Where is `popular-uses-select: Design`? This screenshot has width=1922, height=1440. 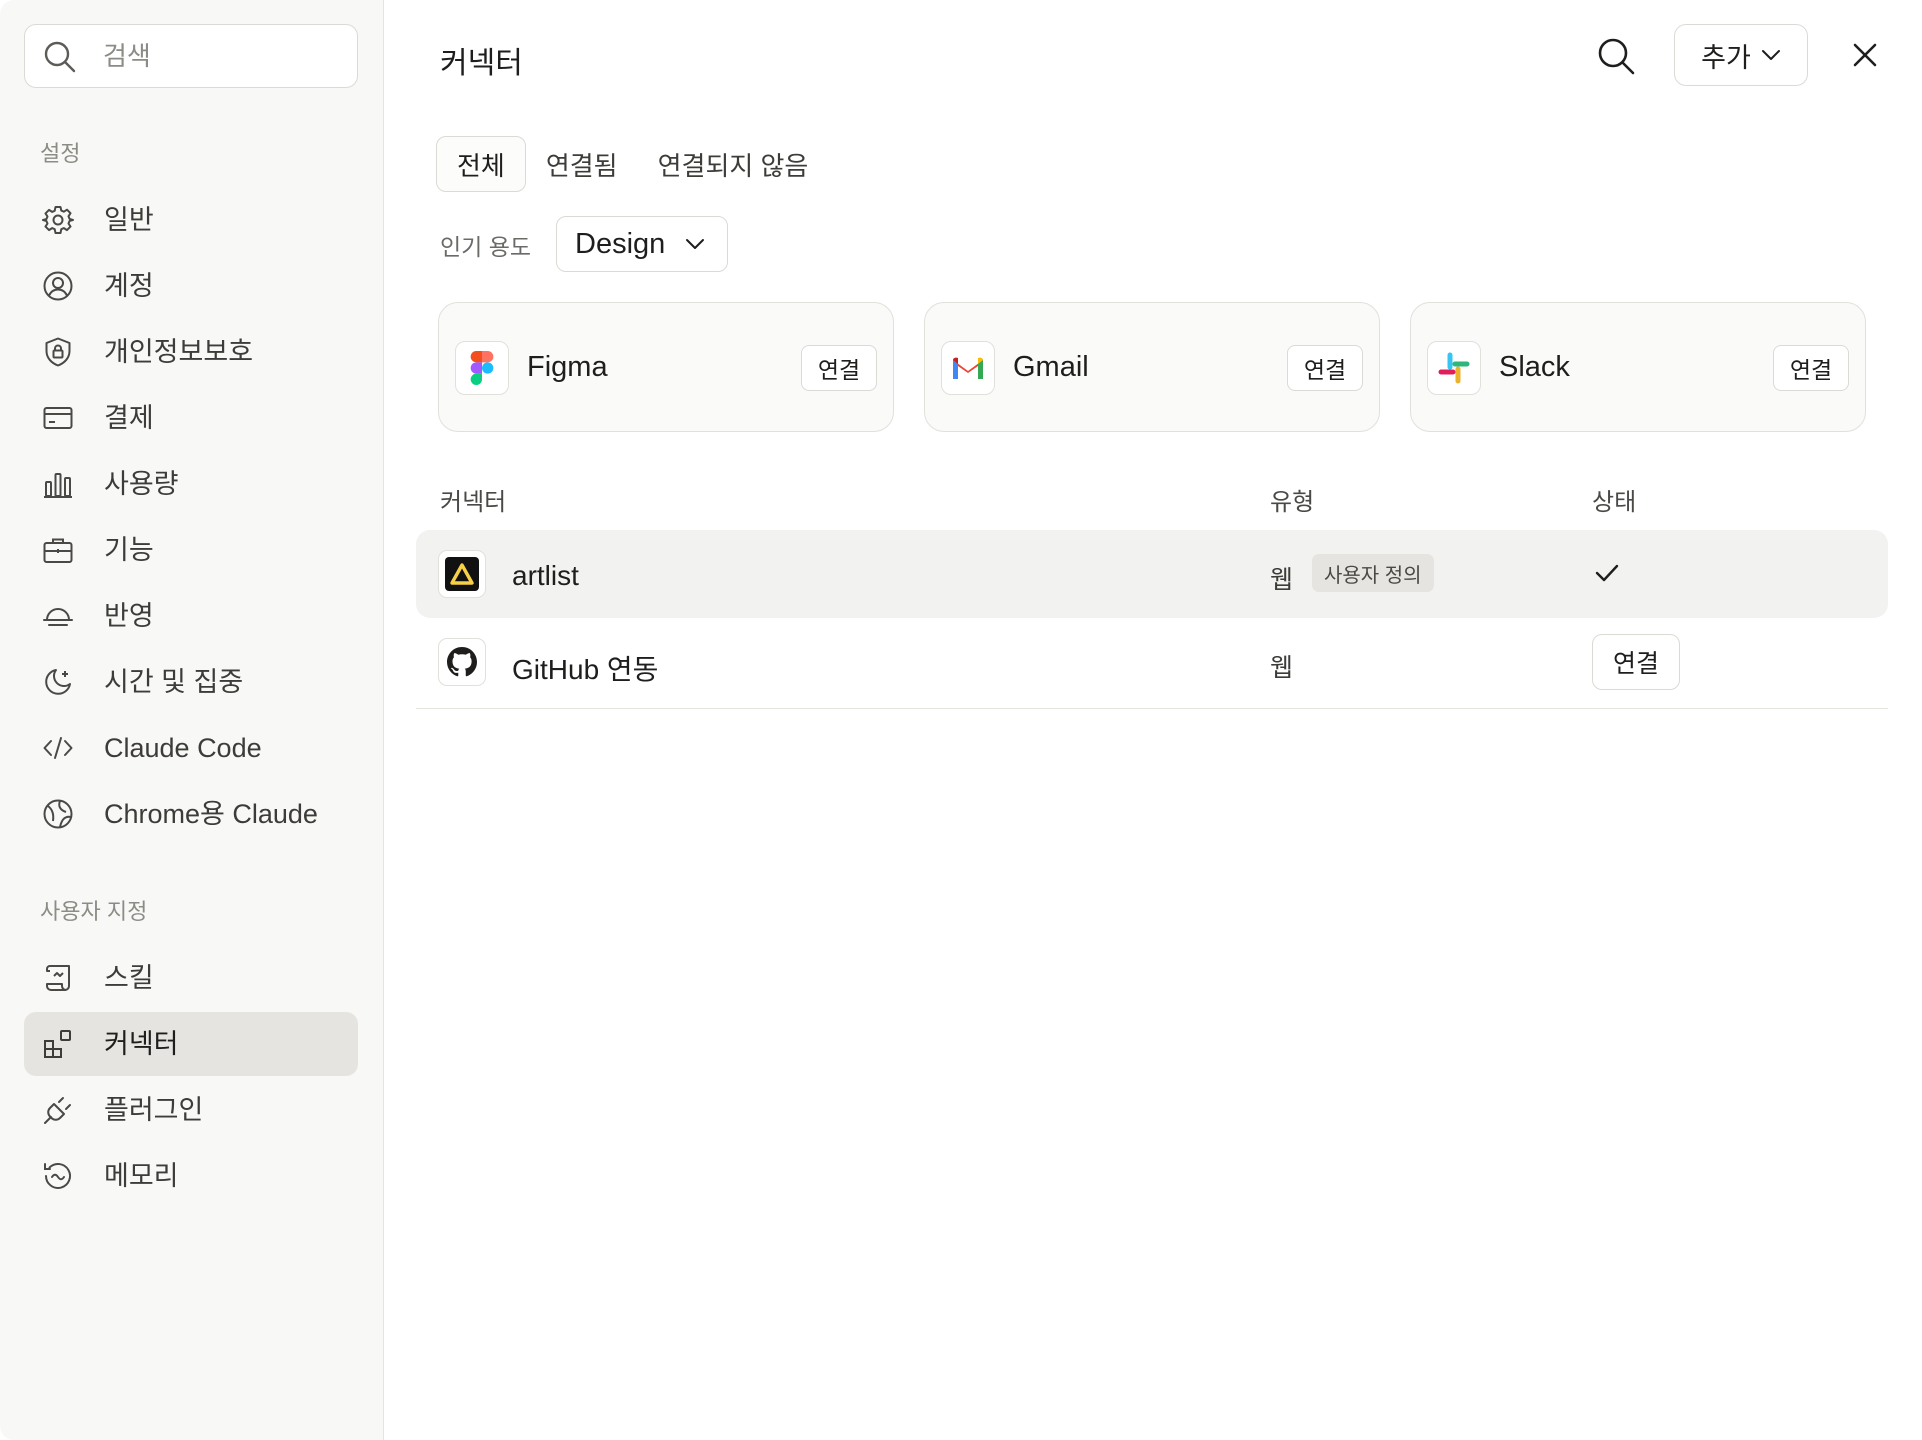 popular-uses-select: Design is located at coordinates (642, 244).